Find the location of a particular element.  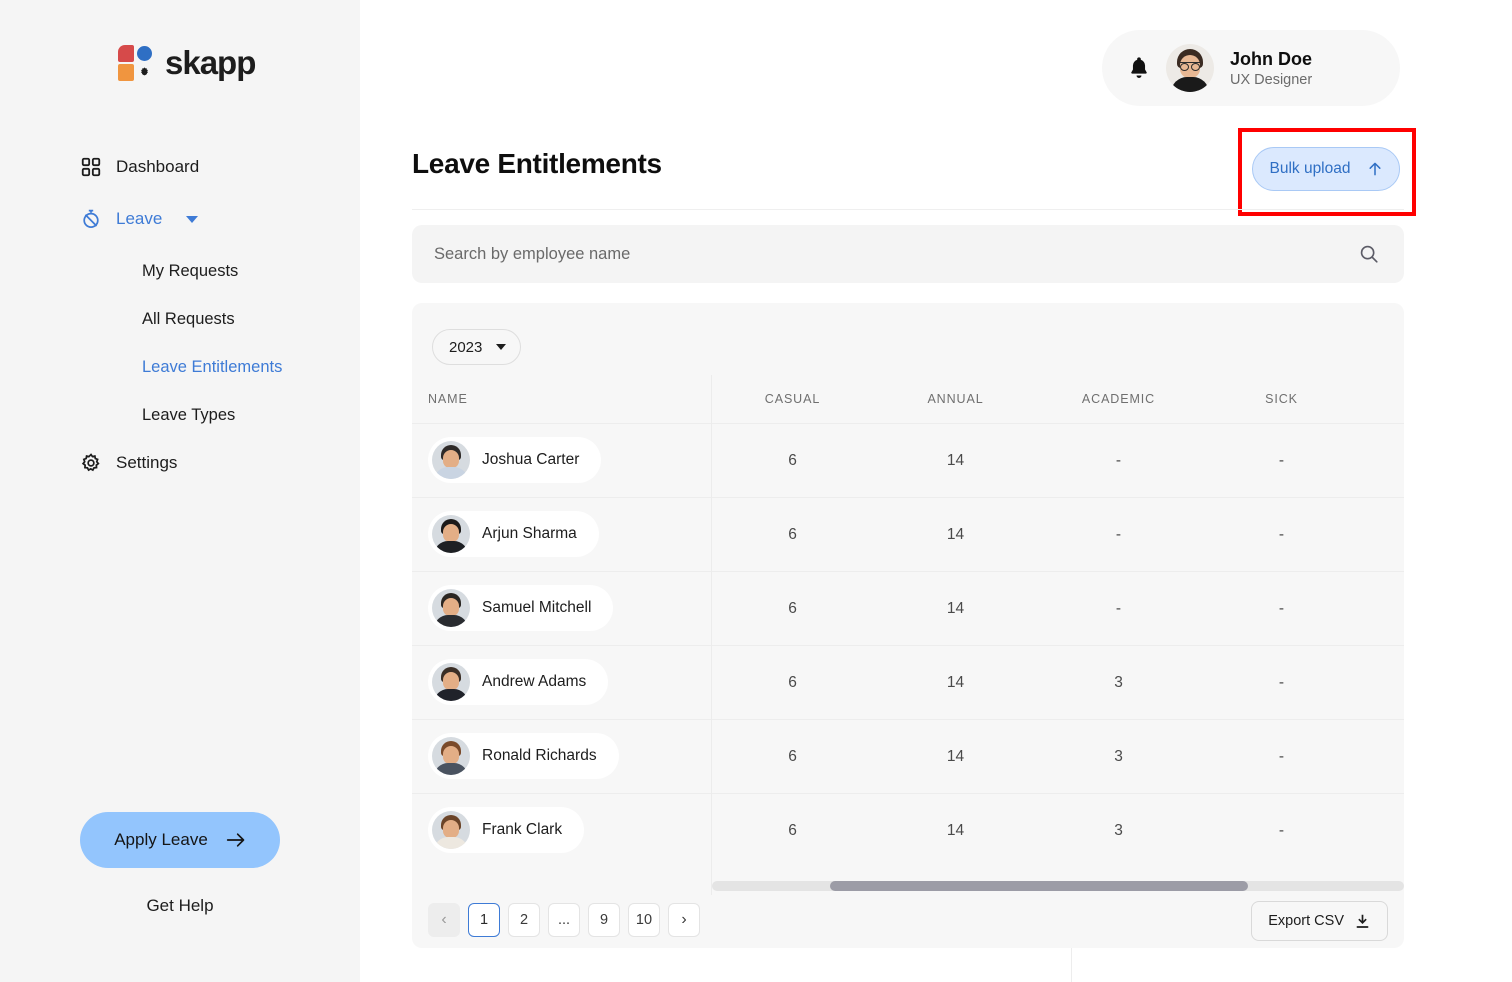

header-divider is located at coordinates (908, 209).